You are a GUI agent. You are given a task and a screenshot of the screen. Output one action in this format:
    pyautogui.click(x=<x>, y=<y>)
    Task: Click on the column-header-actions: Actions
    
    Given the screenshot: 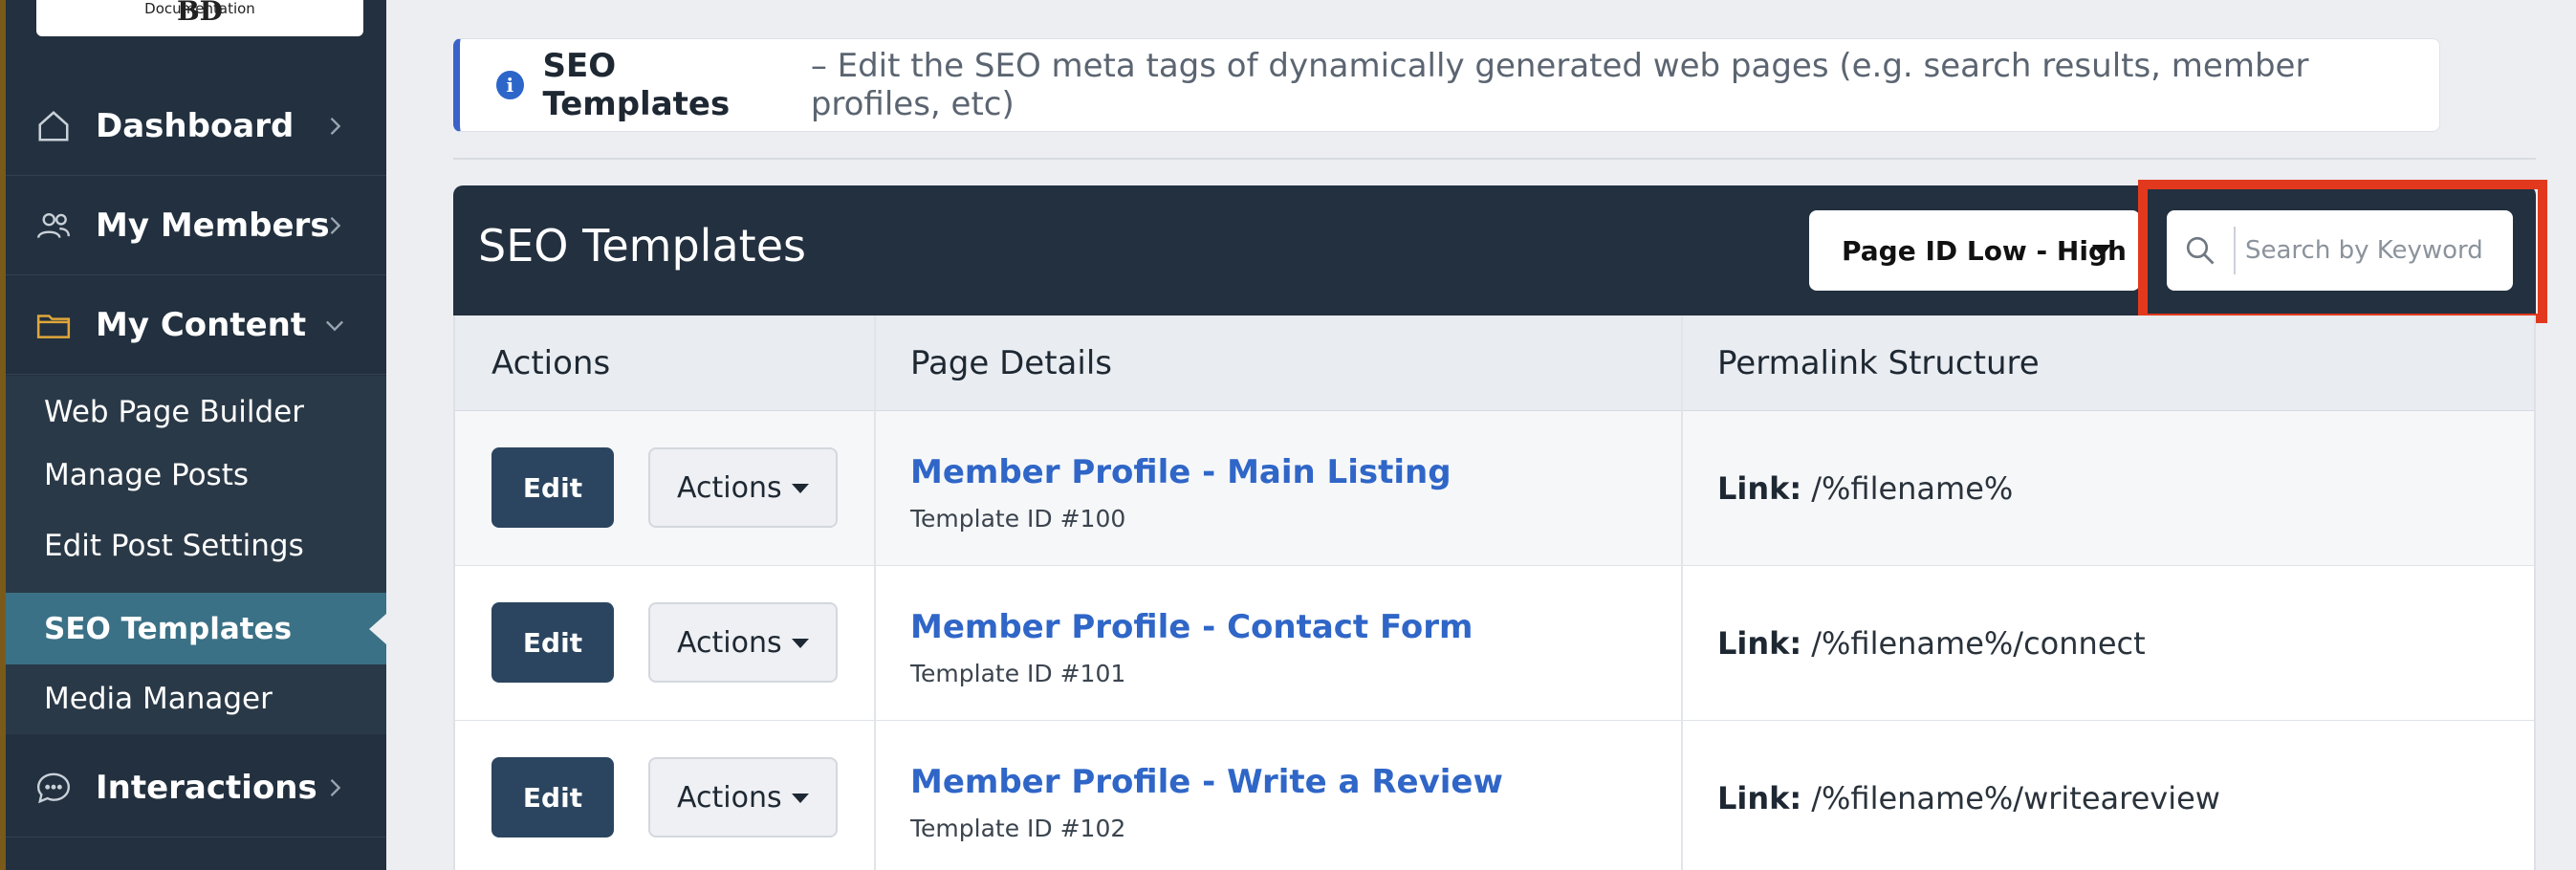 What is the action you would take?
    pyautogui.click(x=551, y=363)
    